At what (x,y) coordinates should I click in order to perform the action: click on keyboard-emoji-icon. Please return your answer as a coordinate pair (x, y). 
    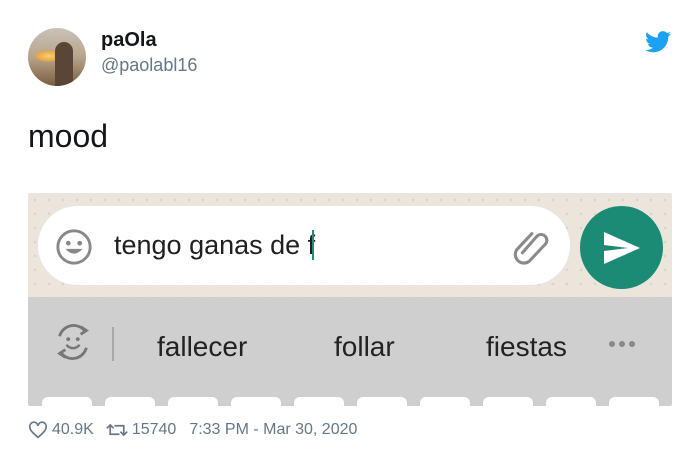
    Looking at the image, I should click on (73, 342).